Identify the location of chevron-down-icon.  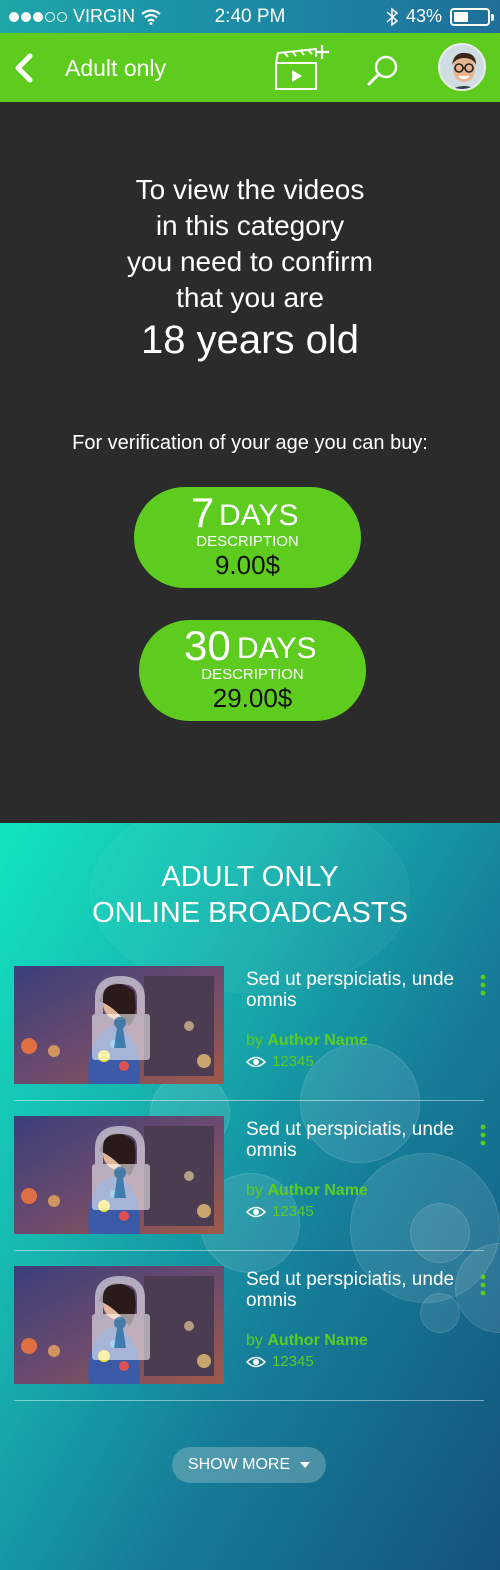
(305, 1465).